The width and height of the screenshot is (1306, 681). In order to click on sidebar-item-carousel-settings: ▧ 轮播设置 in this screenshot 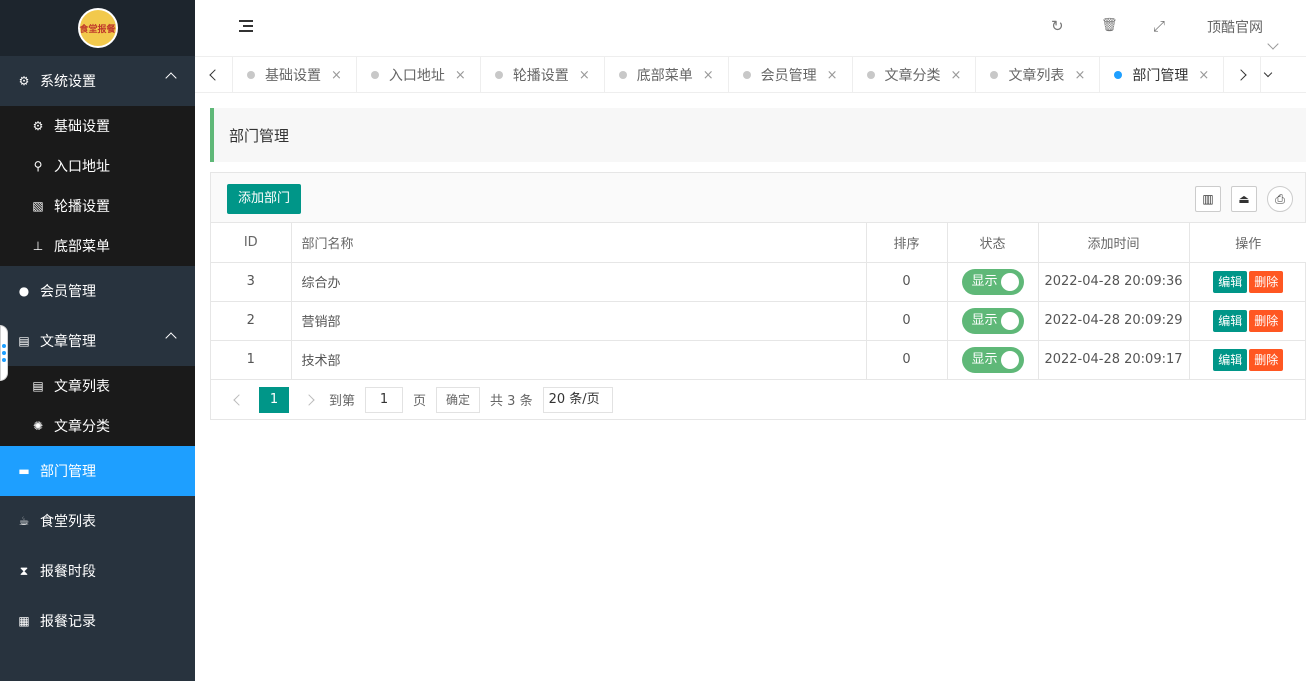, I will do `click(97, 206)`.